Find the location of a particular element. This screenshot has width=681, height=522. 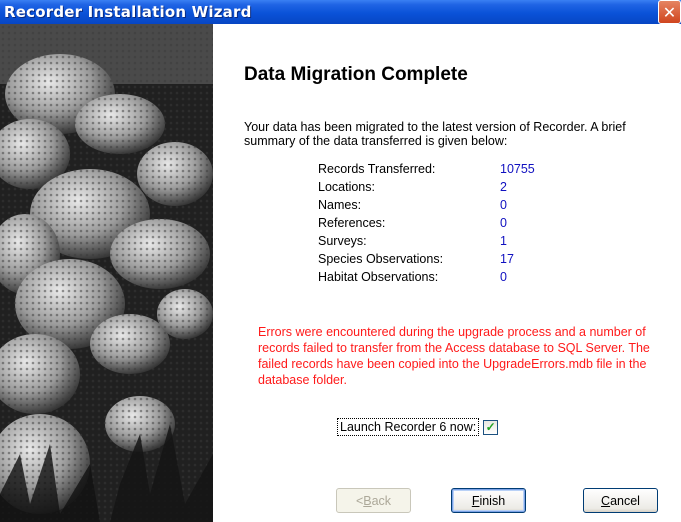

summary-value: 10755 is located at coordinates (517, 169).